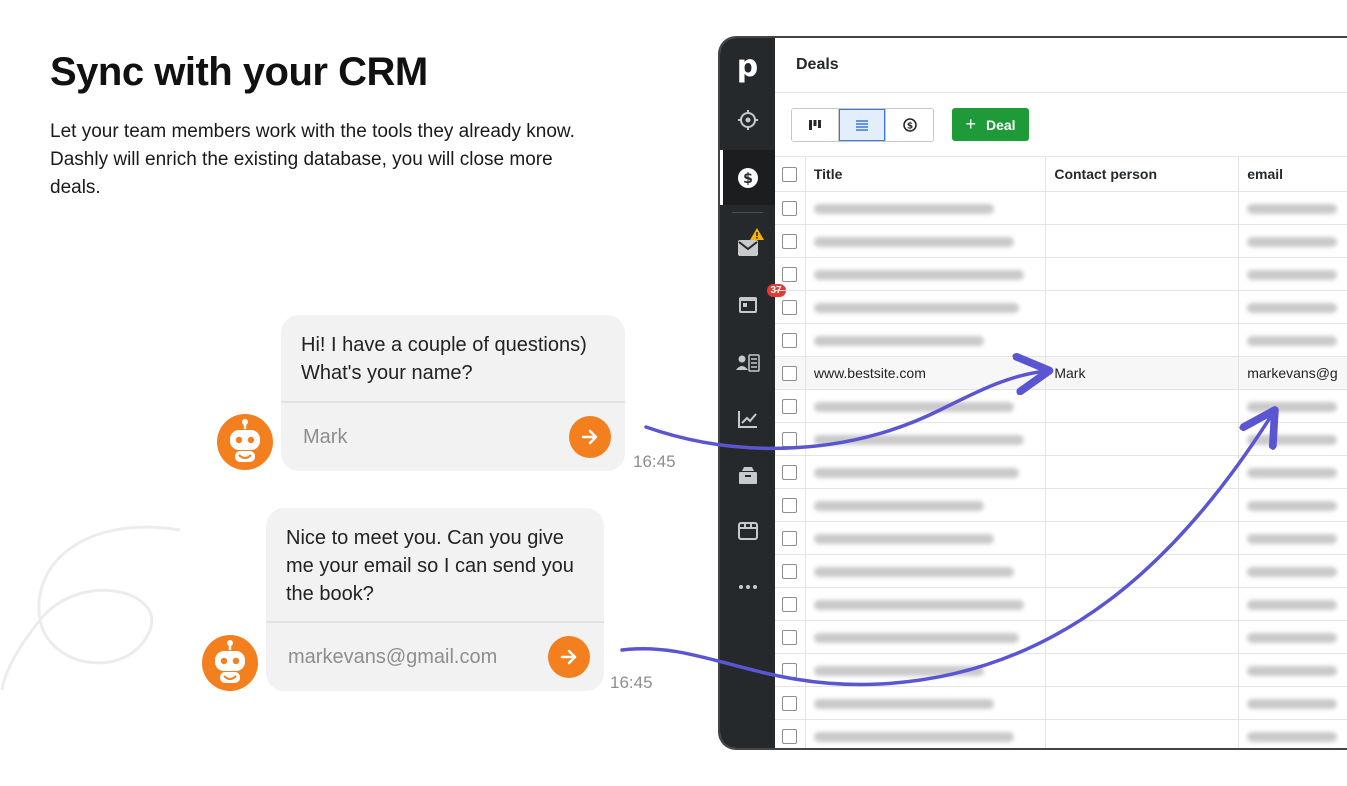 This screenshot has height=786, width=1347. What do you see at coordinates (790, 174) in the screenshot?
I see `select-all-checkbox` at bounding box center [790, 174].